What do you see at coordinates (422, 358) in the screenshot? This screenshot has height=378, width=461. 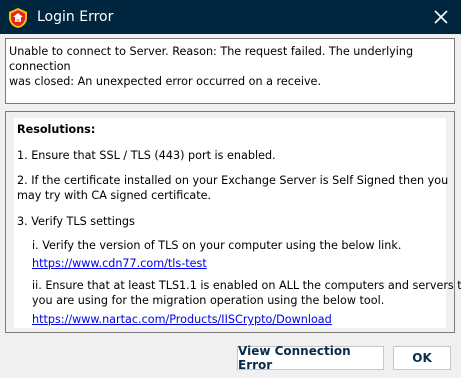 I see `ok-button: OK` at bounding box center [422, 358].